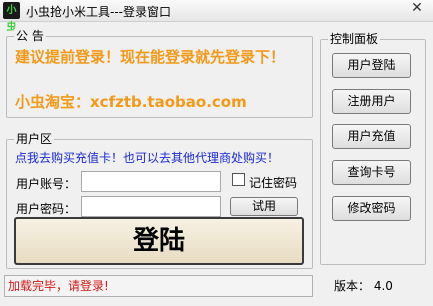  I want to click on notice-line-1: 建议提前登录！现在能登录就先登录下！, so click(150, 57).